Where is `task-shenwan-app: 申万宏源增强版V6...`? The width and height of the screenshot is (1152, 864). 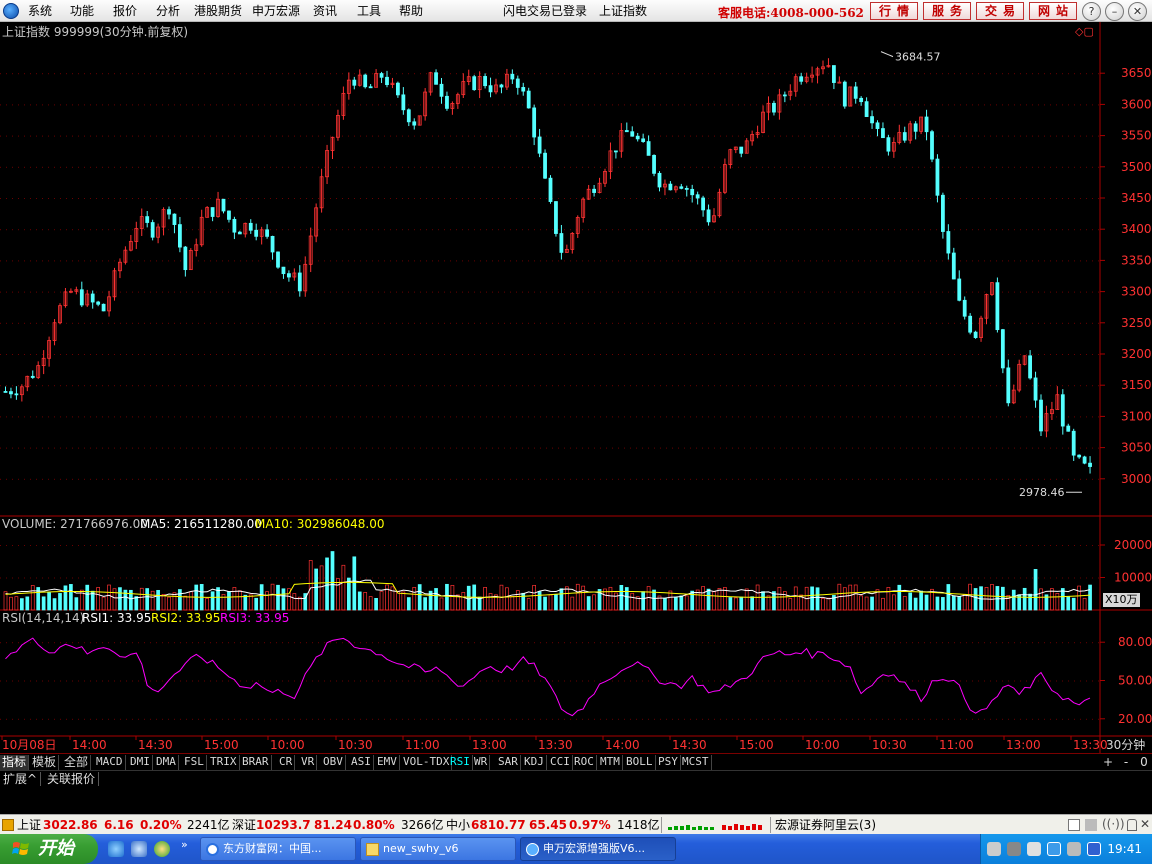
task-shenwan-app: 申万宏源增强版V6... is located at coordinates (598, 849).